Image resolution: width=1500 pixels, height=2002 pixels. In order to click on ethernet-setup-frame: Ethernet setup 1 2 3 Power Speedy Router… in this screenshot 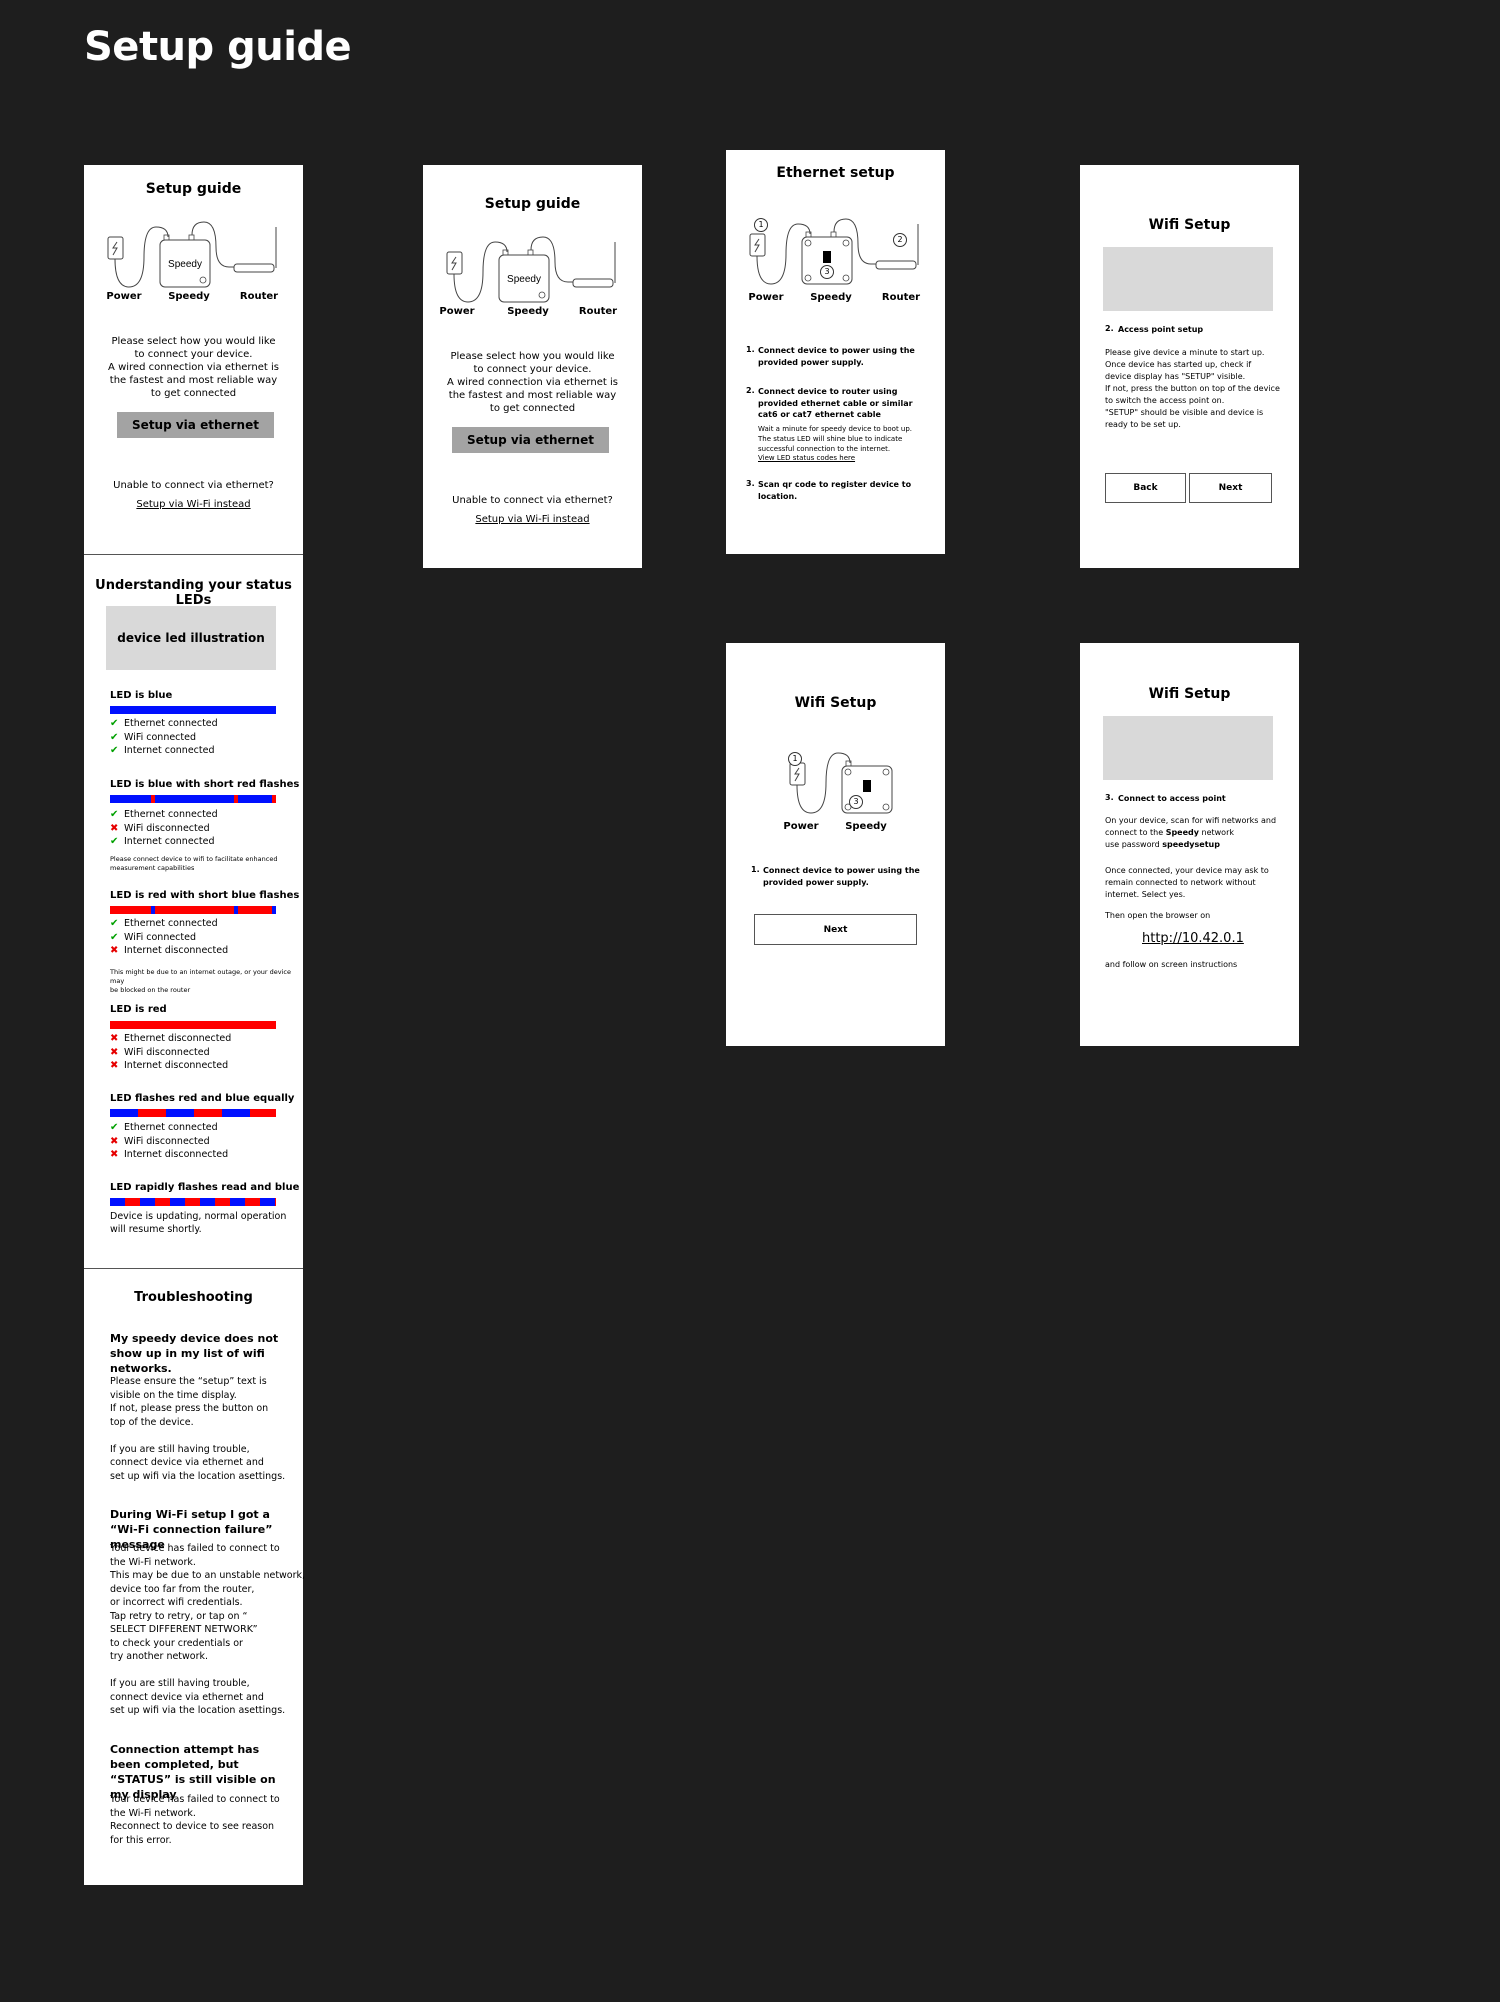, I will do `click(835, 352)`.